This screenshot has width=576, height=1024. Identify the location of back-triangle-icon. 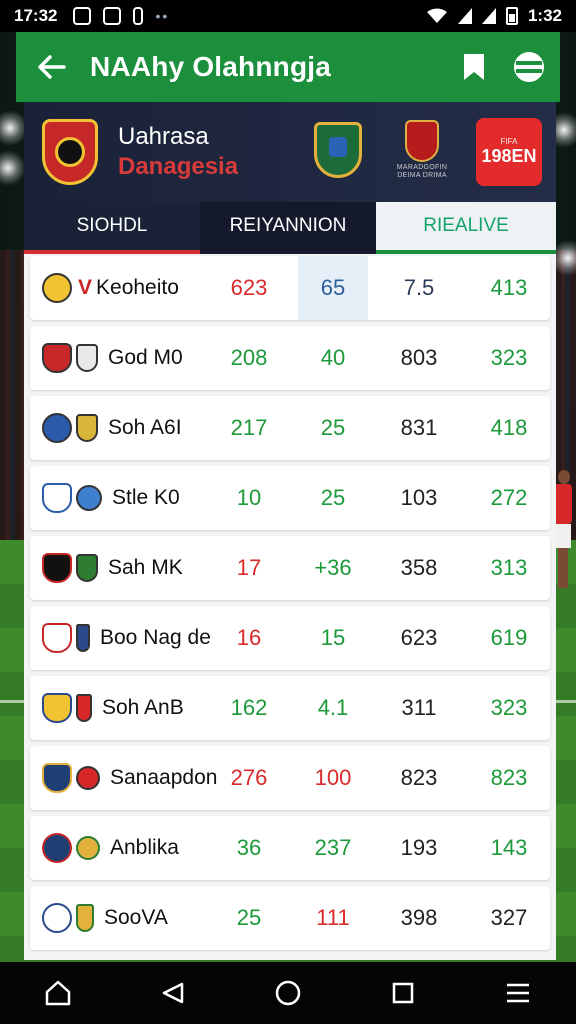
(173, 993).